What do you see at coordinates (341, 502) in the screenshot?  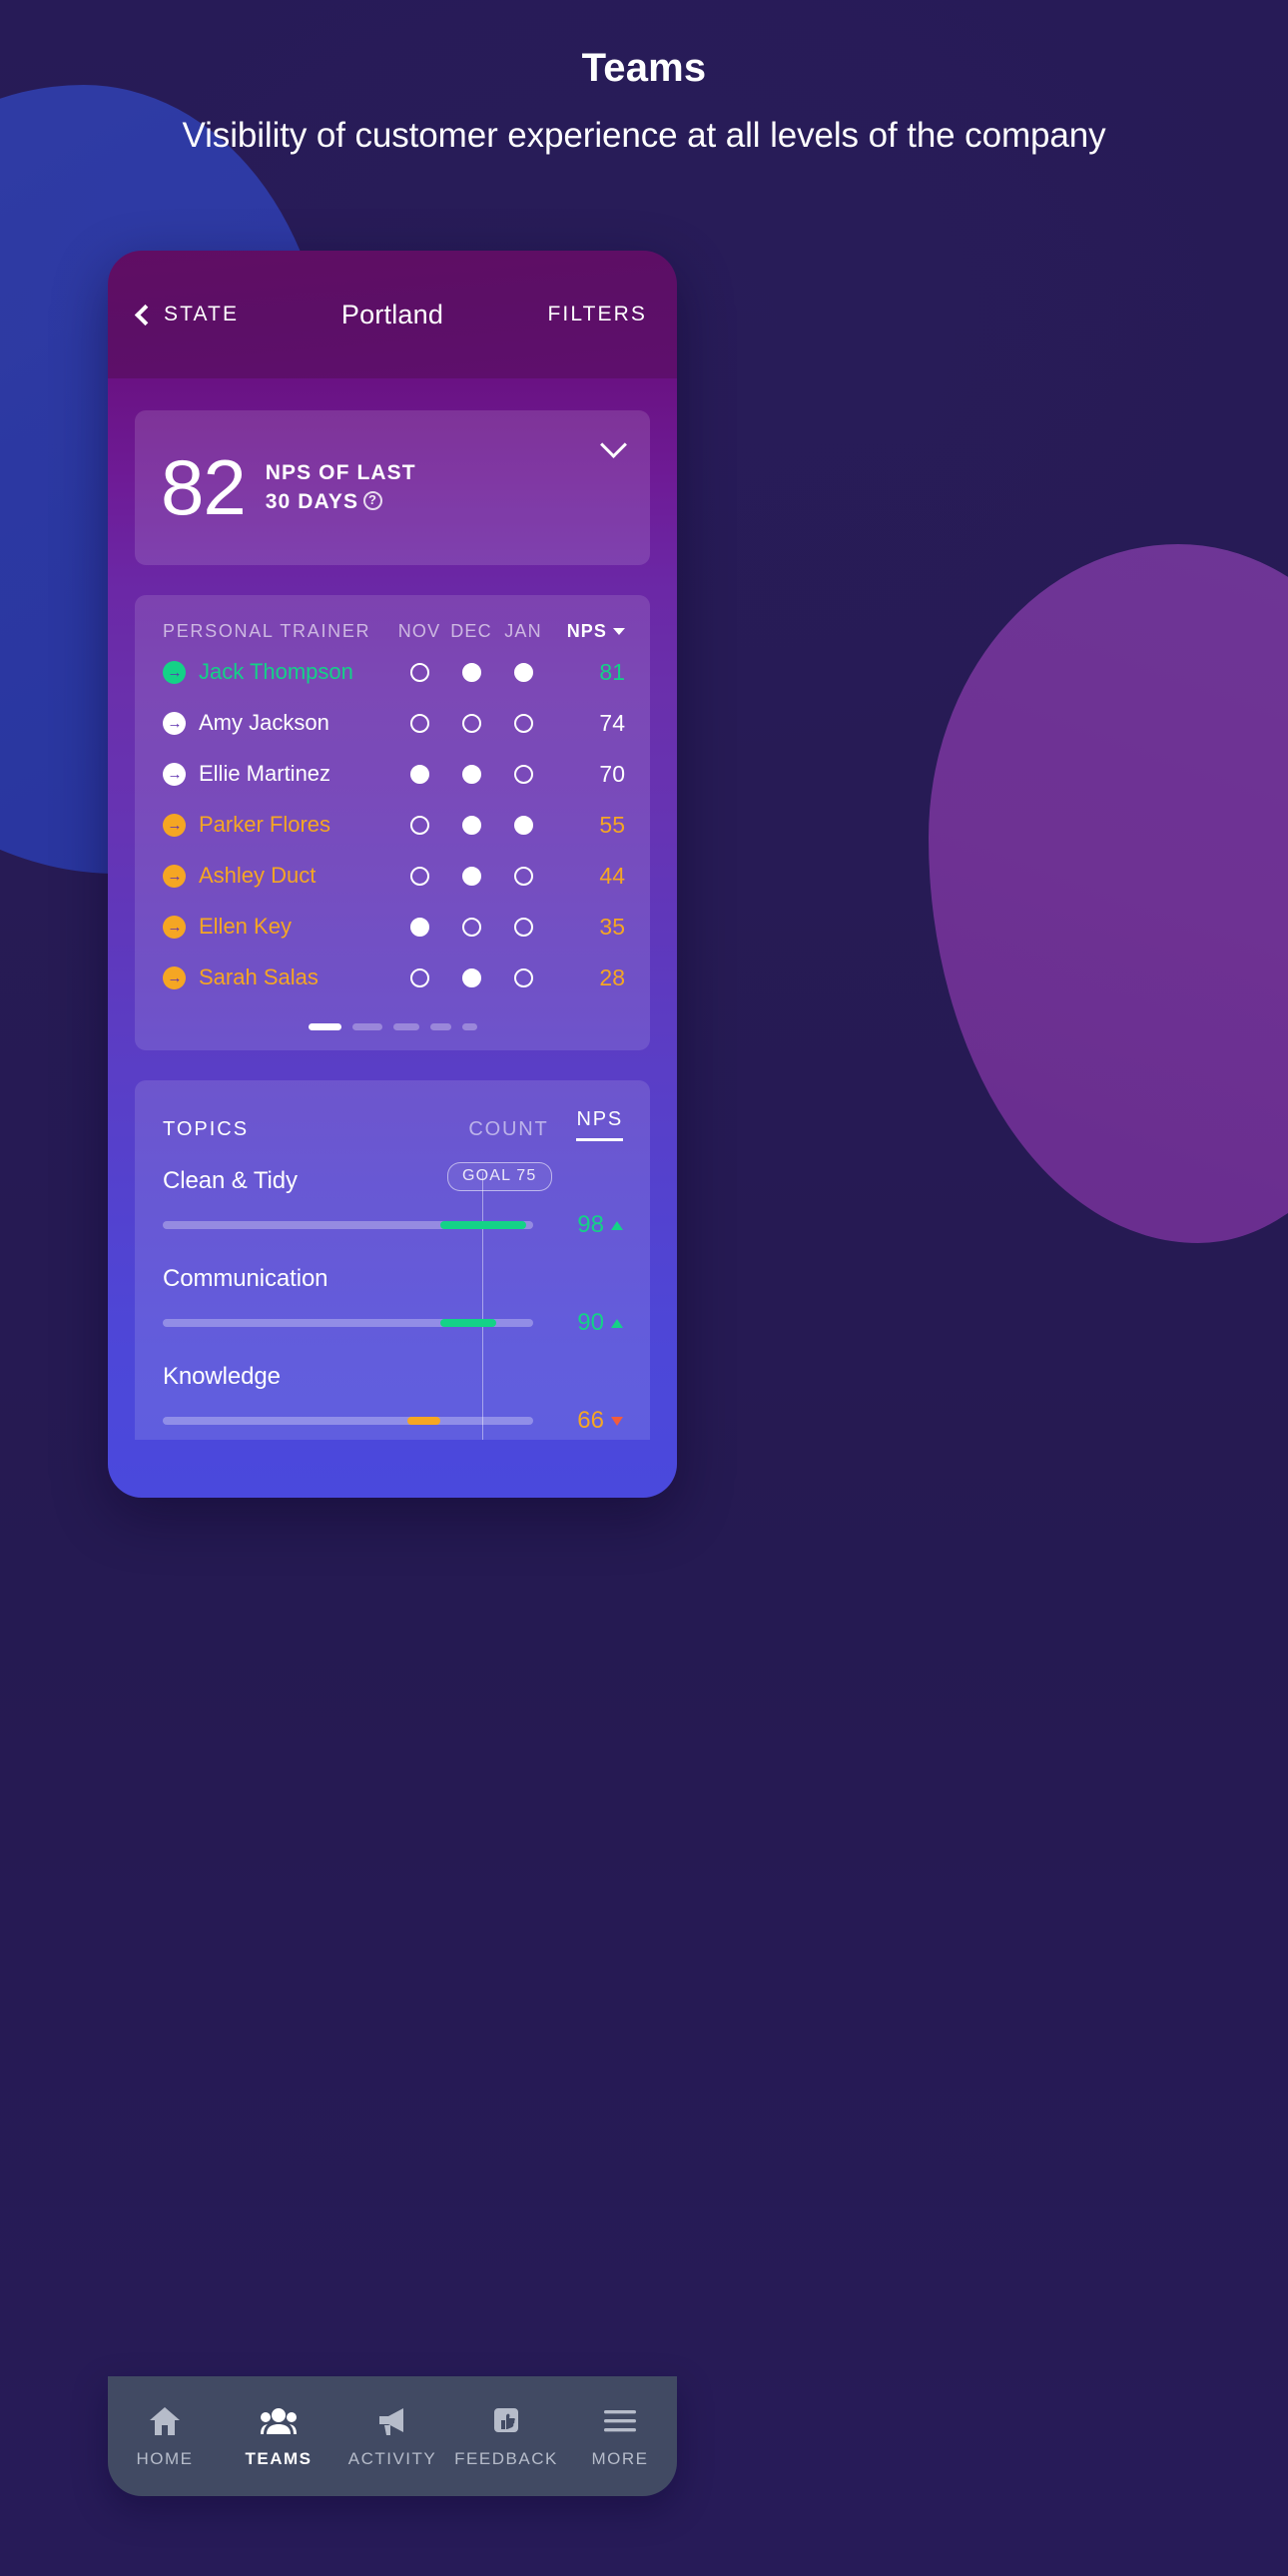 I see `nps-label-line2-wrap: 30 DAYS` at bounding box center [341, 502].